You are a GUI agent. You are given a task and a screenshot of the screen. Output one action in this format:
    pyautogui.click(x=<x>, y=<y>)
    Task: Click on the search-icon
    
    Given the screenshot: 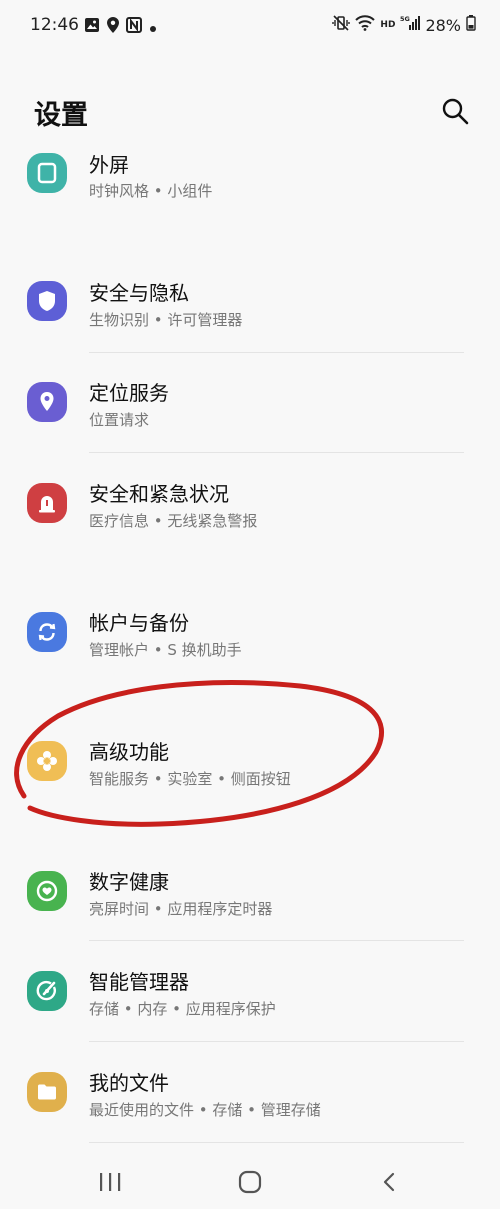 What is the action you would take?
    pyautogui.click(x=455, y=111)
    